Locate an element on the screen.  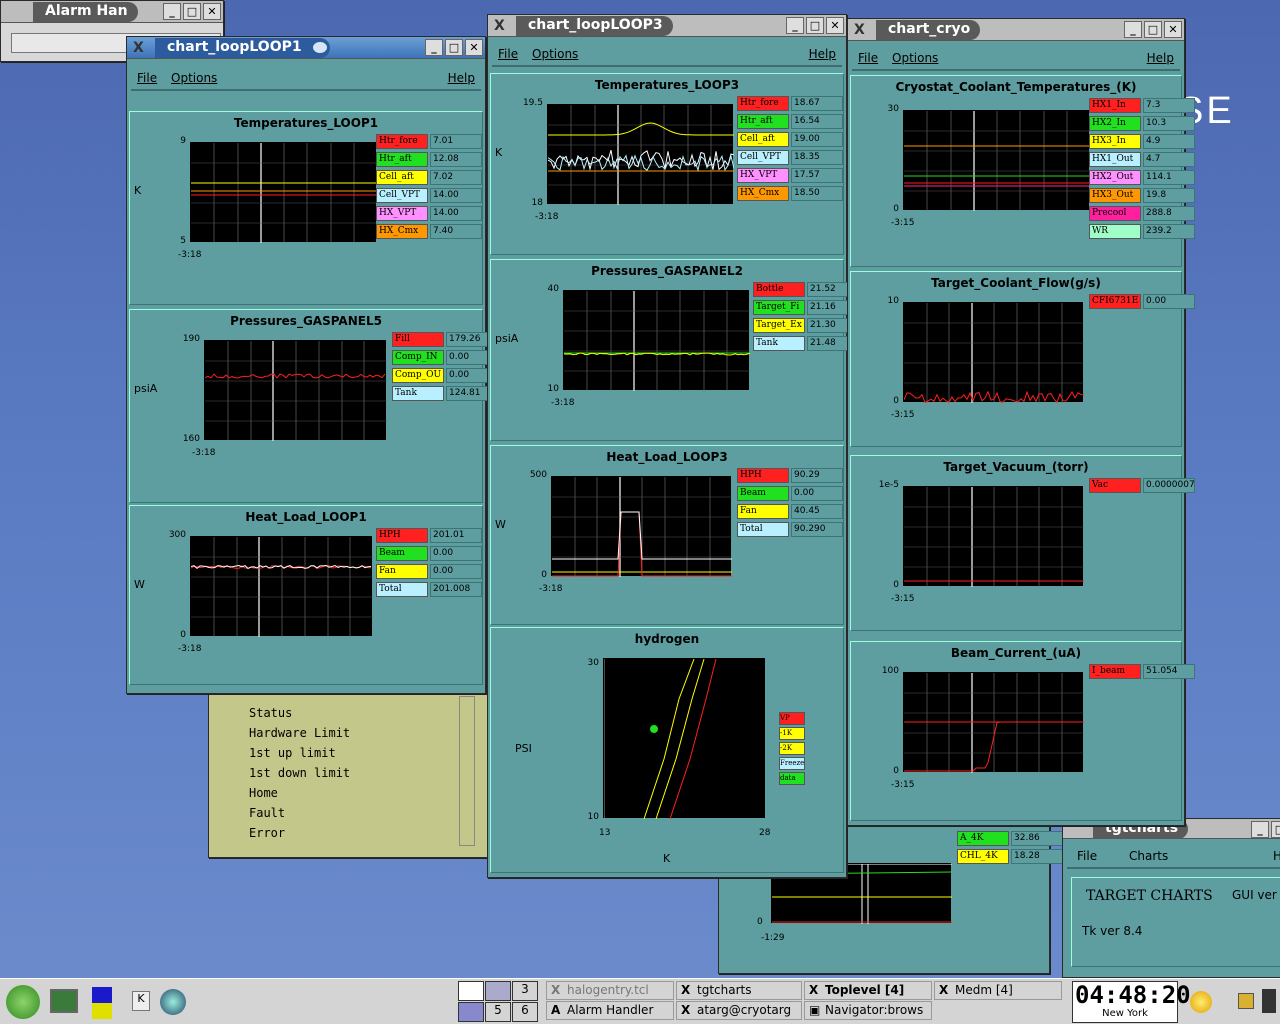
task-navigator: ▣ Navigator:brows is located at coordinates (868, 1010).